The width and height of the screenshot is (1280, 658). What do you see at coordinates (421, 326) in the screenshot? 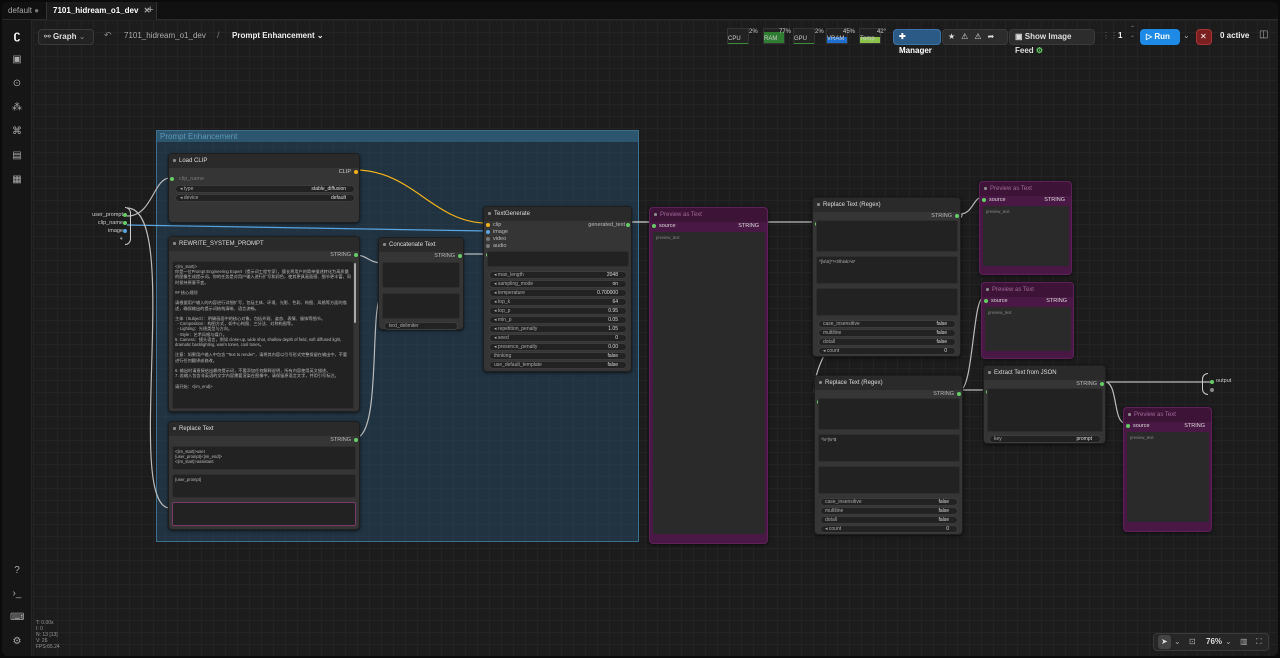
I see `widget-delimiter: text_delimiter` at bounding box center [421, 326].